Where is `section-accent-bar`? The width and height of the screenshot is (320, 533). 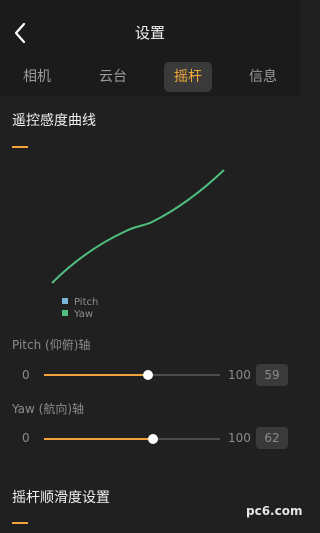 section-accent-bar is located at coordinates (20, 147).